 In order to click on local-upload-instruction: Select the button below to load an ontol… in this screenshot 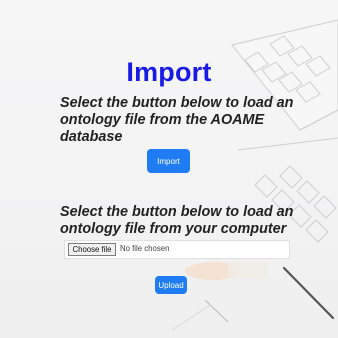, I will do `click(177, 220)`.